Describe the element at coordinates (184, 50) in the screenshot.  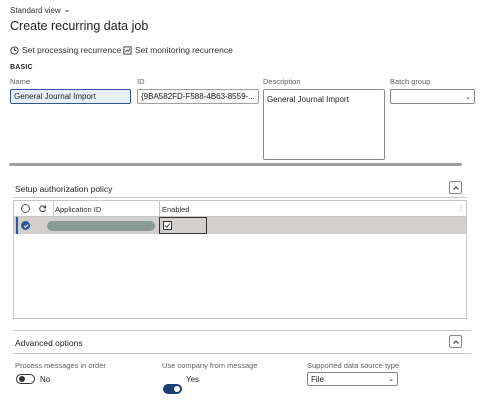
I see `set-monitoring-recurrence-label: Set monitoring recurrence` at that location.